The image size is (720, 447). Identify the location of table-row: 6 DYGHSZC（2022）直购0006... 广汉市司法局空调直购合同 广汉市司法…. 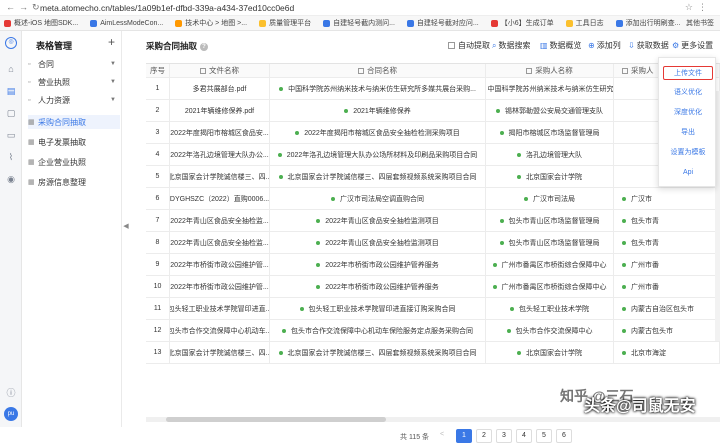
(433, 199).